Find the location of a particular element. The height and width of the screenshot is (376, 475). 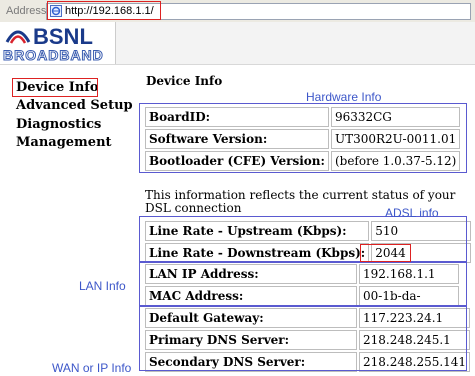

adsl-info-frame is located at coordinates (303, 239).